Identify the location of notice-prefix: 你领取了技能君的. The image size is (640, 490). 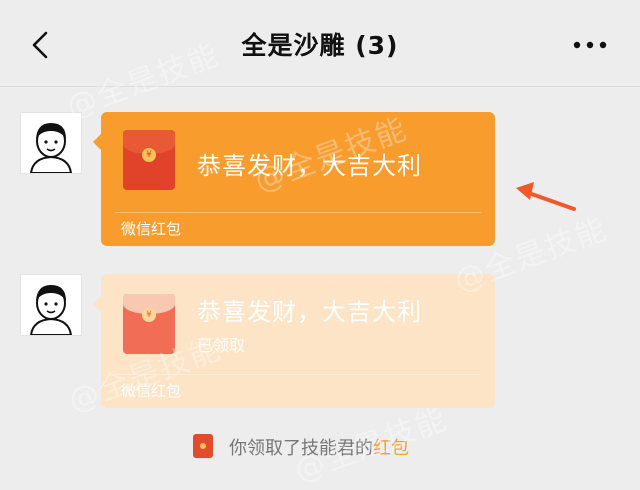
(301, 448).